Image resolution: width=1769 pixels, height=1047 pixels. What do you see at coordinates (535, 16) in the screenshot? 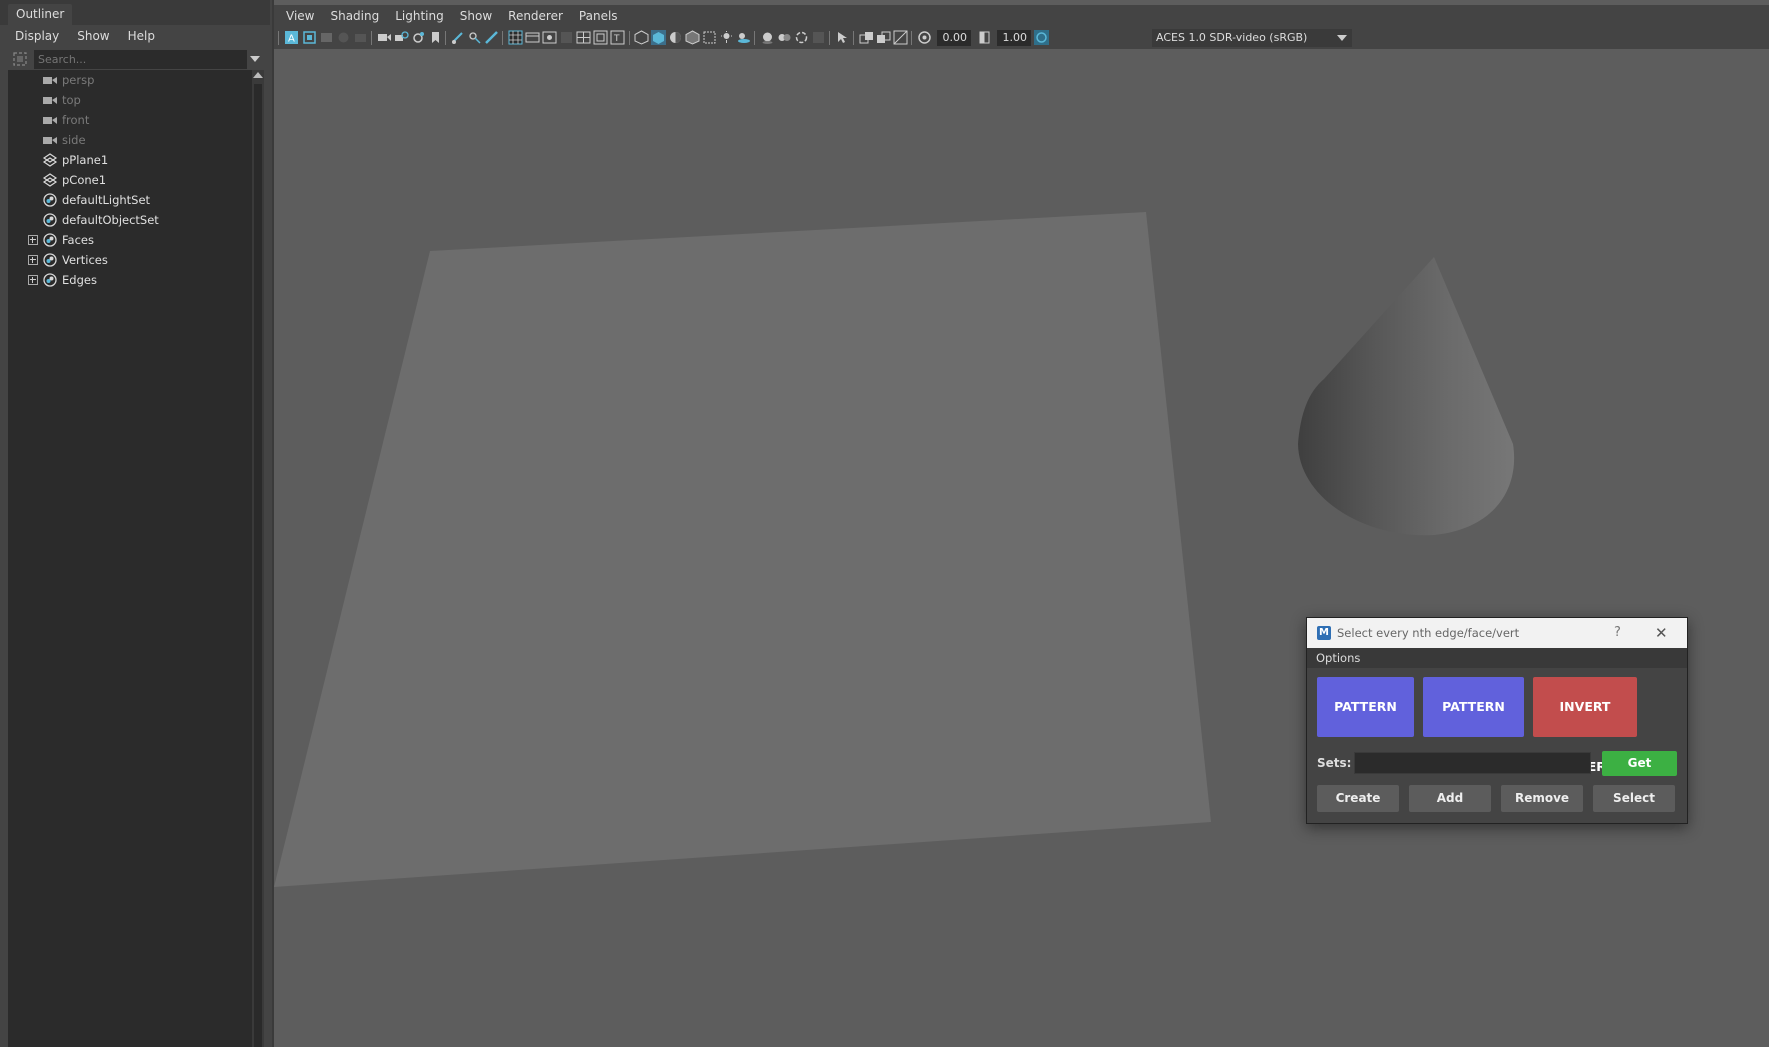
I see `menu-renderer: Renderer` at bounding box center [535, 16].